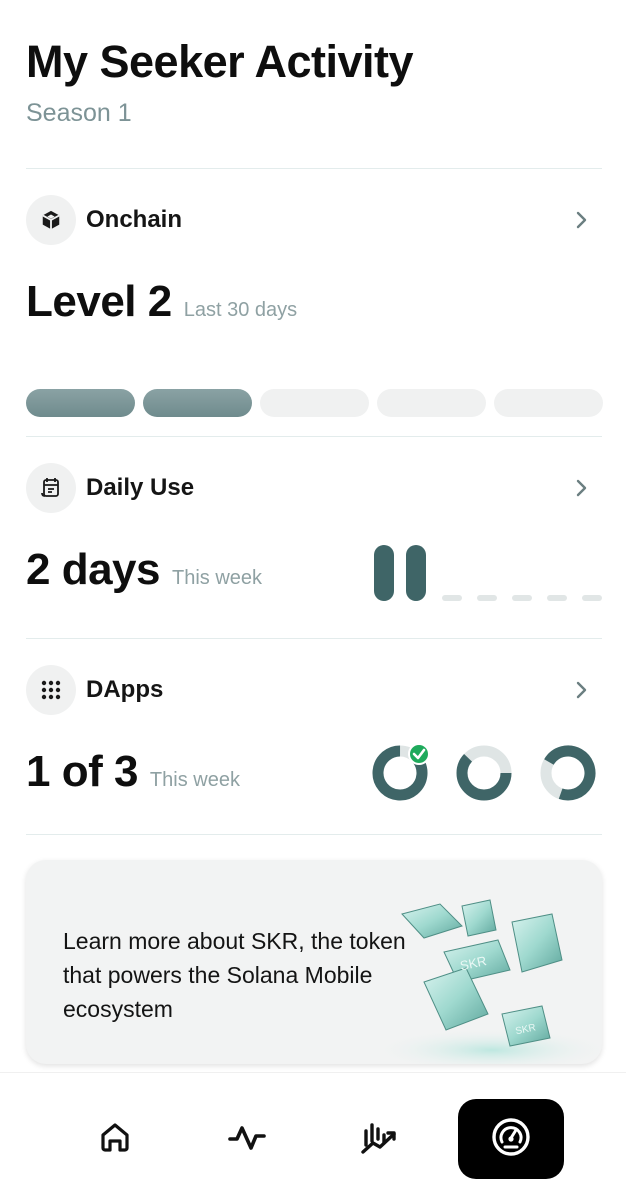 This screenshot has height=1200, width=626. I want to click on onchain-header: Onchain, so click(314, 220).